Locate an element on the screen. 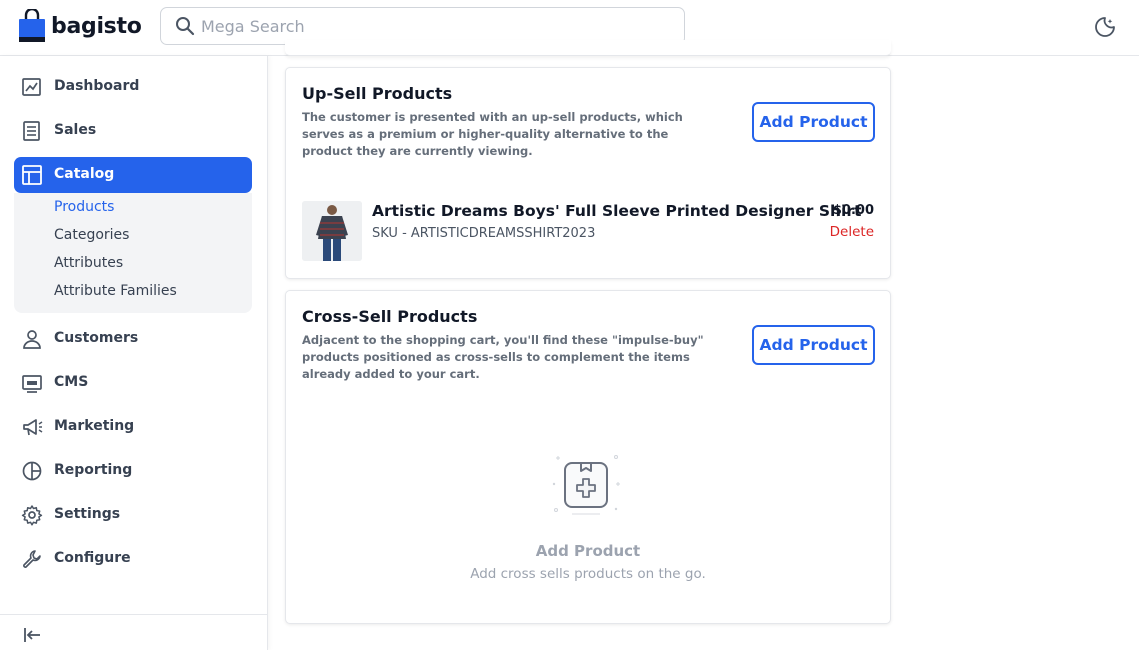  sales-icon is located at coordinates (31, 131).